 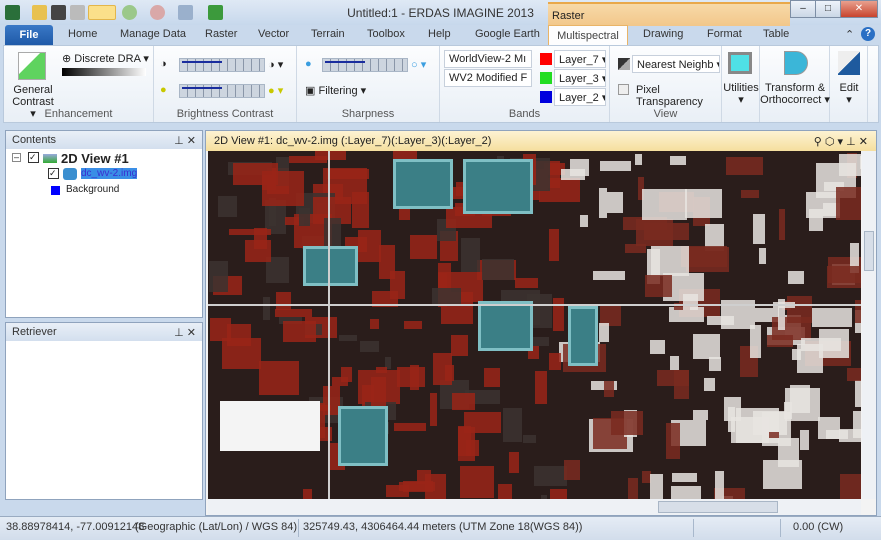 I want to click on help-icon: ?, so click(x=868, y=34).